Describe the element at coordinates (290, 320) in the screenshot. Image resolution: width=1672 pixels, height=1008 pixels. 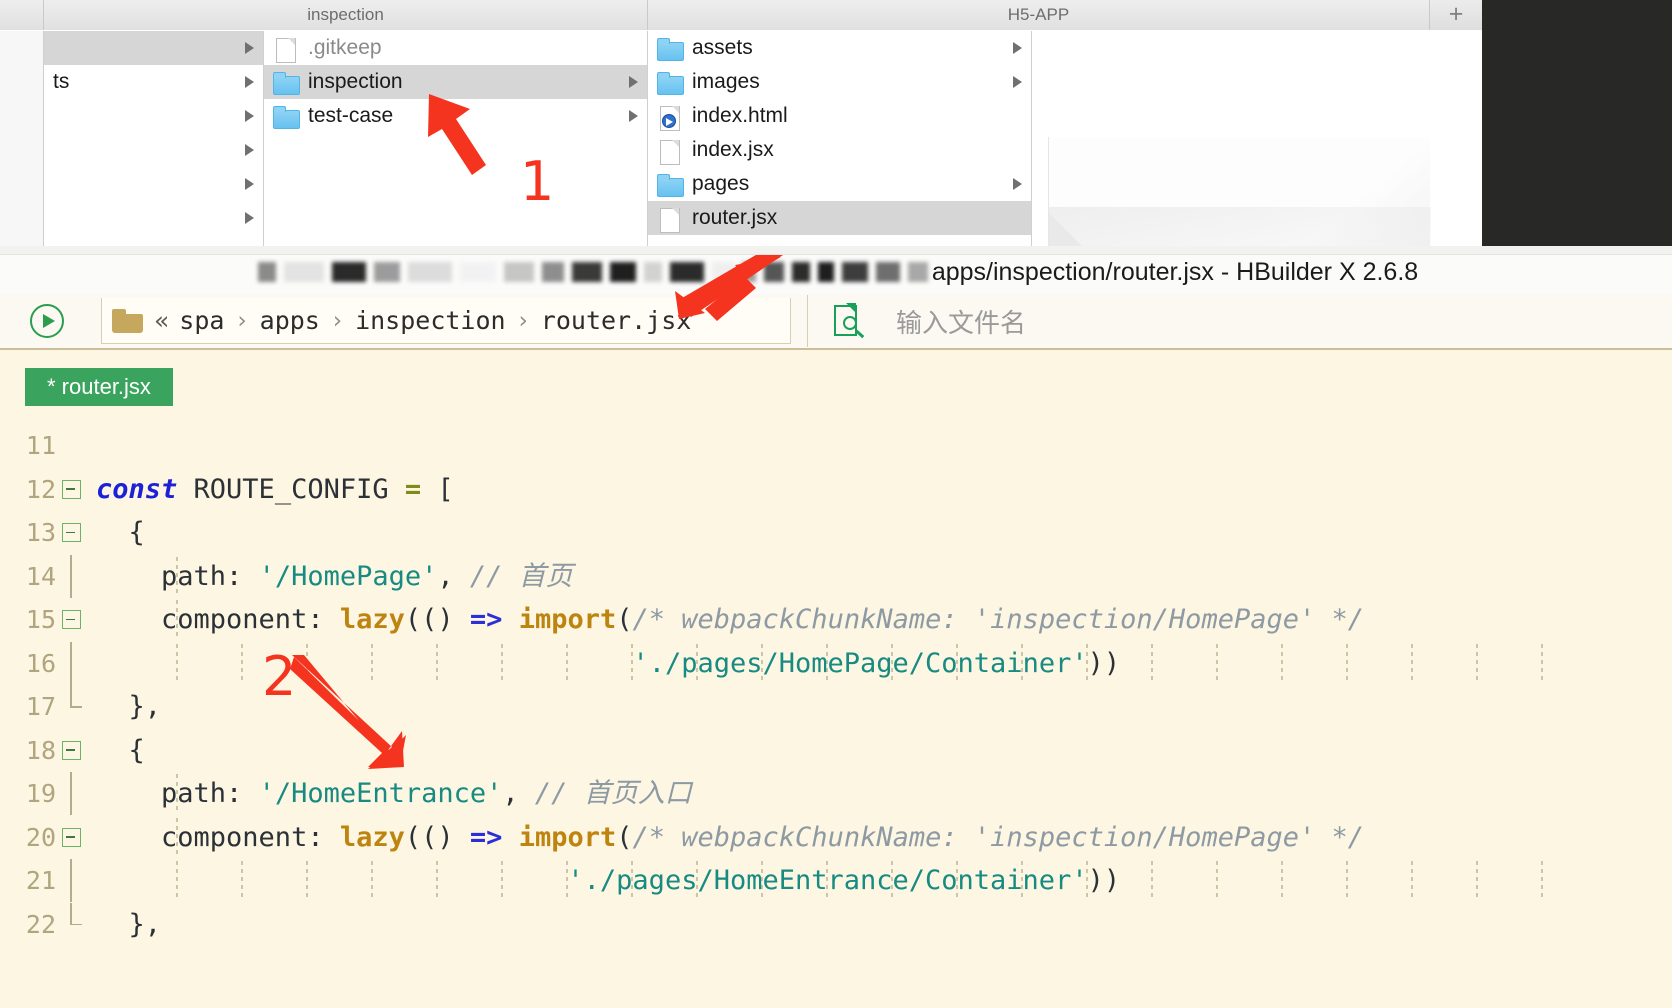
I see `breadcrumb-item-apps: apps` at that location.